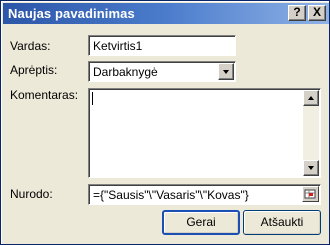  I want to click on text-caret, so click(92, 98).